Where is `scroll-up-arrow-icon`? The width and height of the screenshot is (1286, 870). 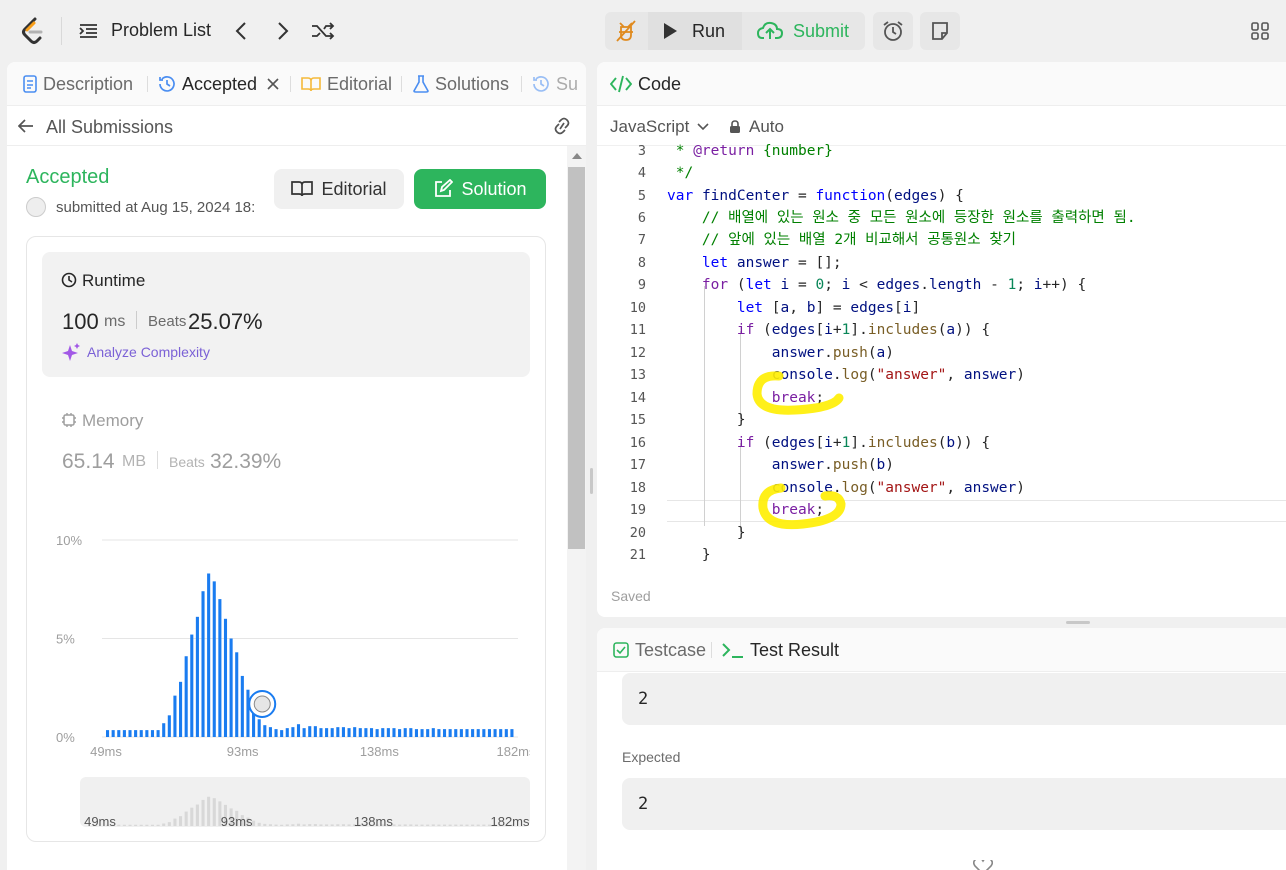
scroll-up-arrow-icon is located at coordinates (577, 156).